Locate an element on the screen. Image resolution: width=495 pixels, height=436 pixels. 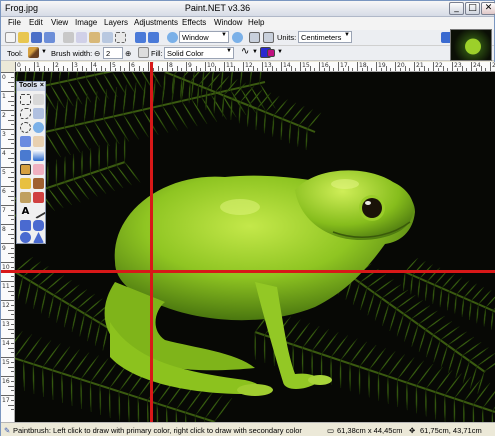
line-icon is located at coordinates (38, 211).